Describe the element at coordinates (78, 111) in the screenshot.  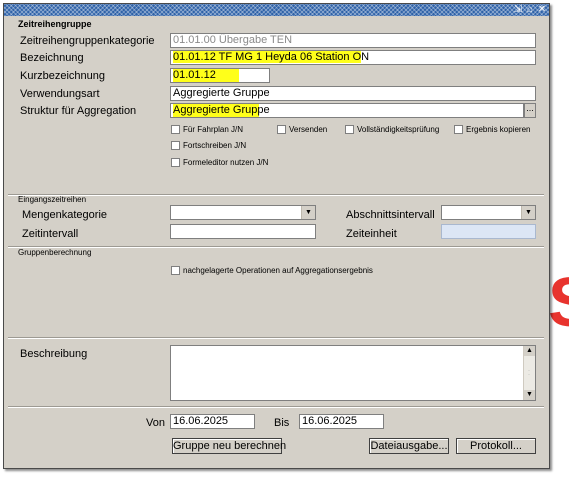
I see `struktur-label: Struktur für Aggregation` at that location.